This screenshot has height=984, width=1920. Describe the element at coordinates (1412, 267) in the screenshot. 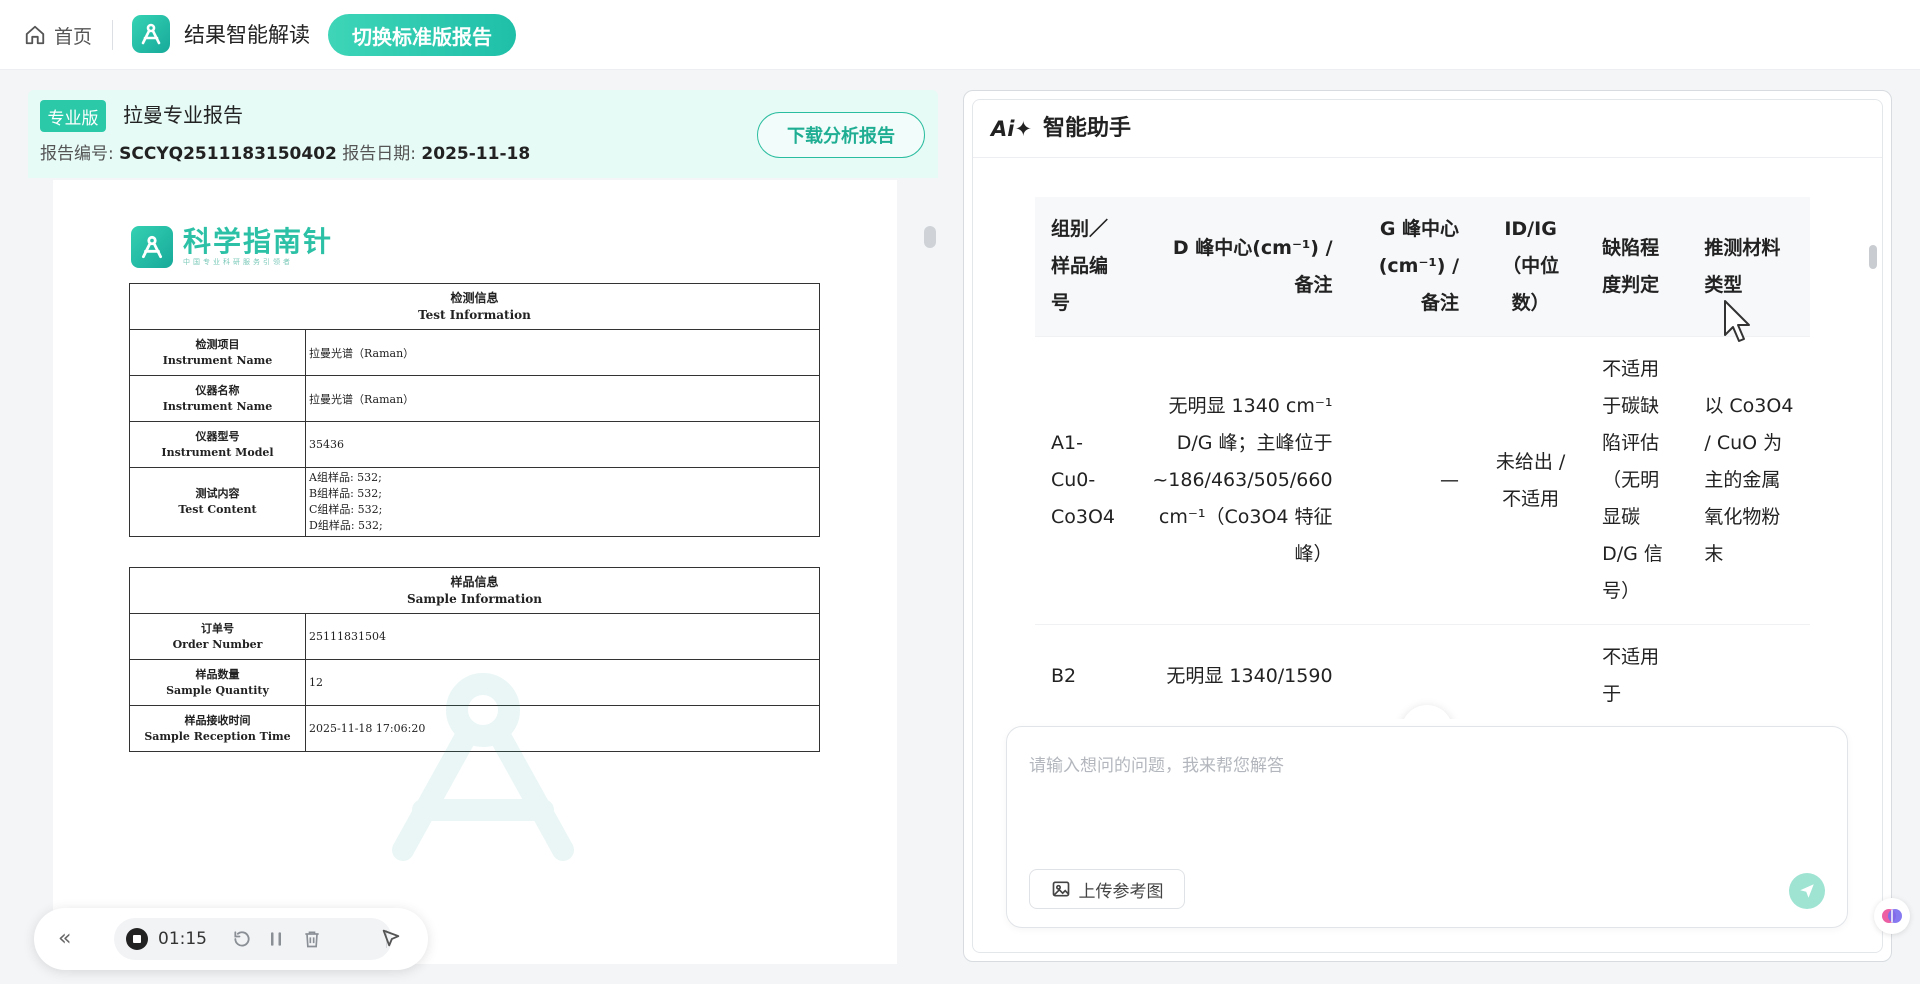

I see `column-header: G 峰中心(cm⁻¹) / 备注` at that location.